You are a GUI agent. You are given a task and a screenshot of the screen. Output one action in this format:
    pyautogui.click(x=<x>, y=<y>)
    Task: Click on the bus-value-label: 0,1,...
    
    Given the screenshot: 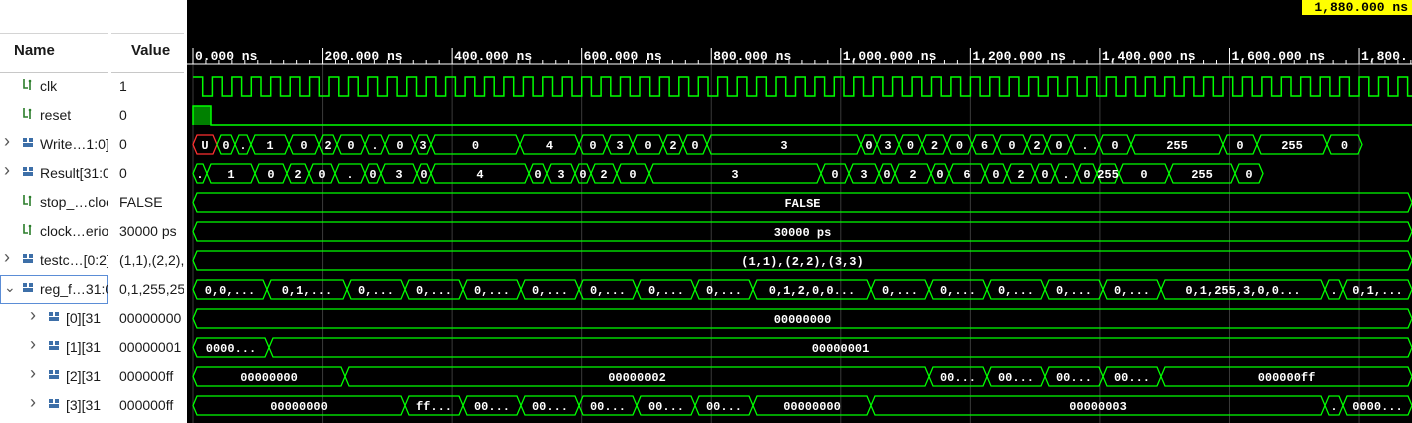 What is the action you would take?
    pyautogui.click(x=1377, y=291)
    